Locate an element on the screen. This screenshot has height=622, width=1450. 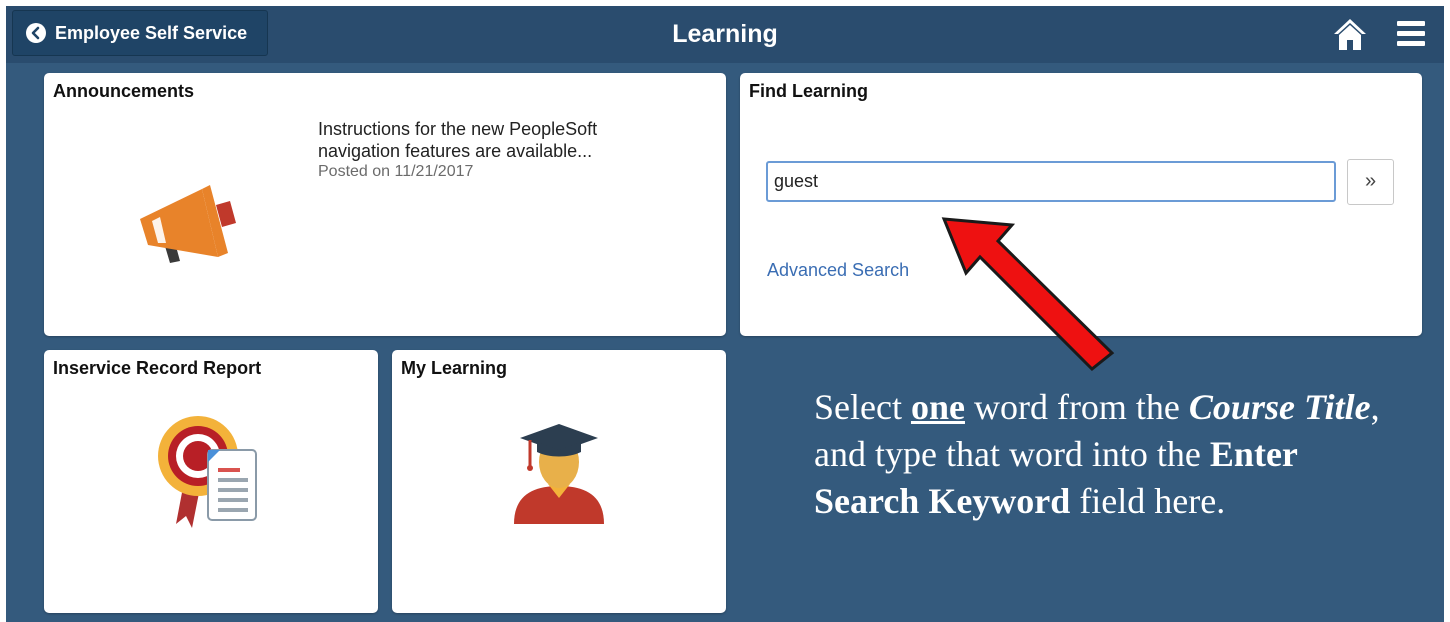
instruction-one: one is located at coordinates (937, 407).